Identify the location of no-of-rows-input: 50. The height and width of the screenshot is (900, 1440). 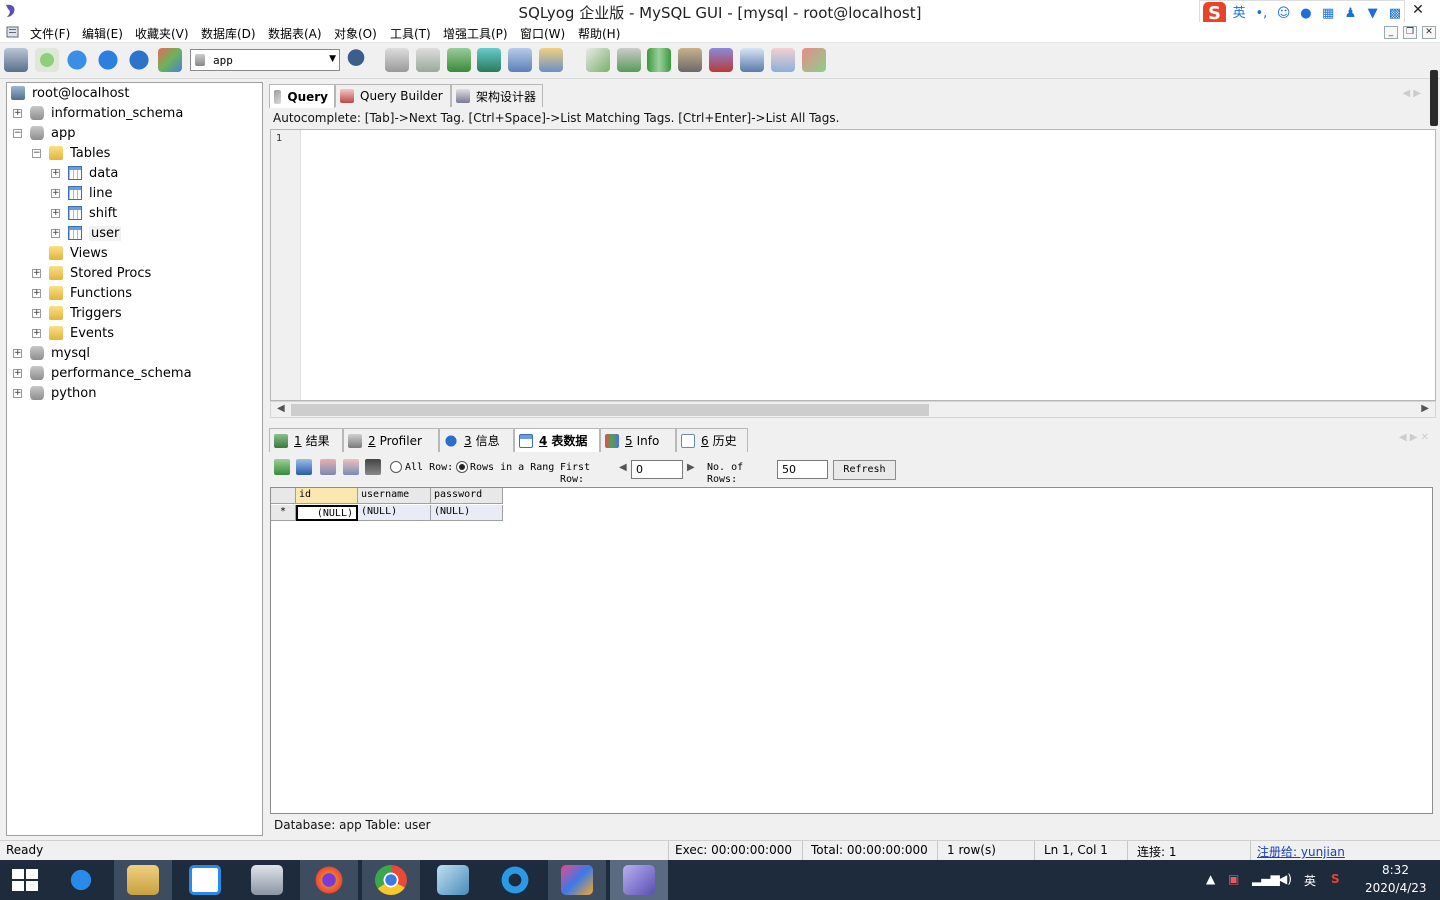
(802, 469).